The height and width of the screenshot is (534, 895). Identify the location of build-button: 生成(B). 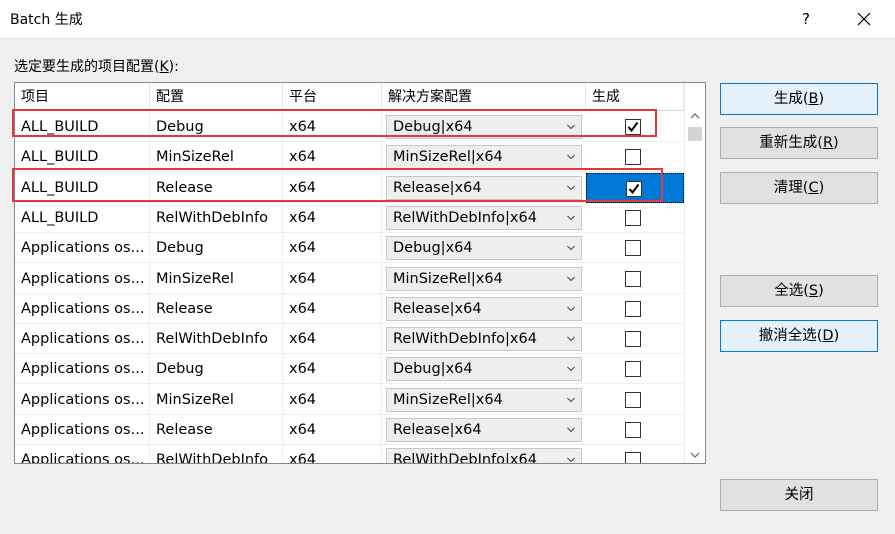
(799, 99).